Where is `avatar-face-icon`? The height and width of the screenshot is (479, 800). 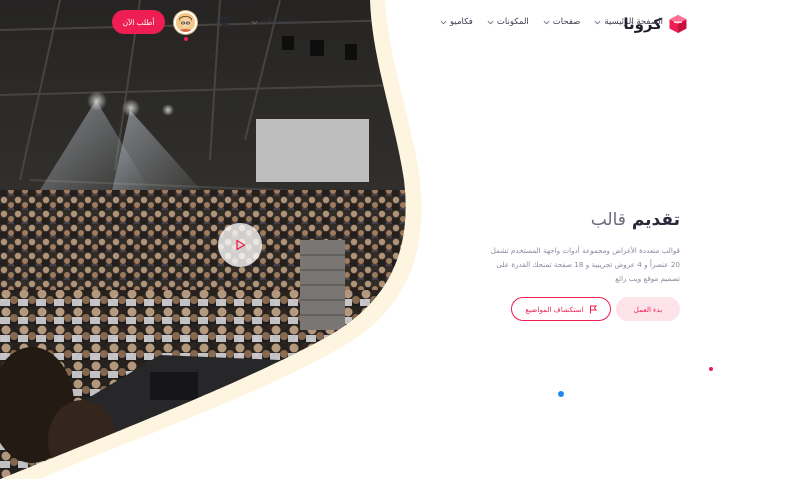 avatar-face-icon is located at coordinates (185, 22).